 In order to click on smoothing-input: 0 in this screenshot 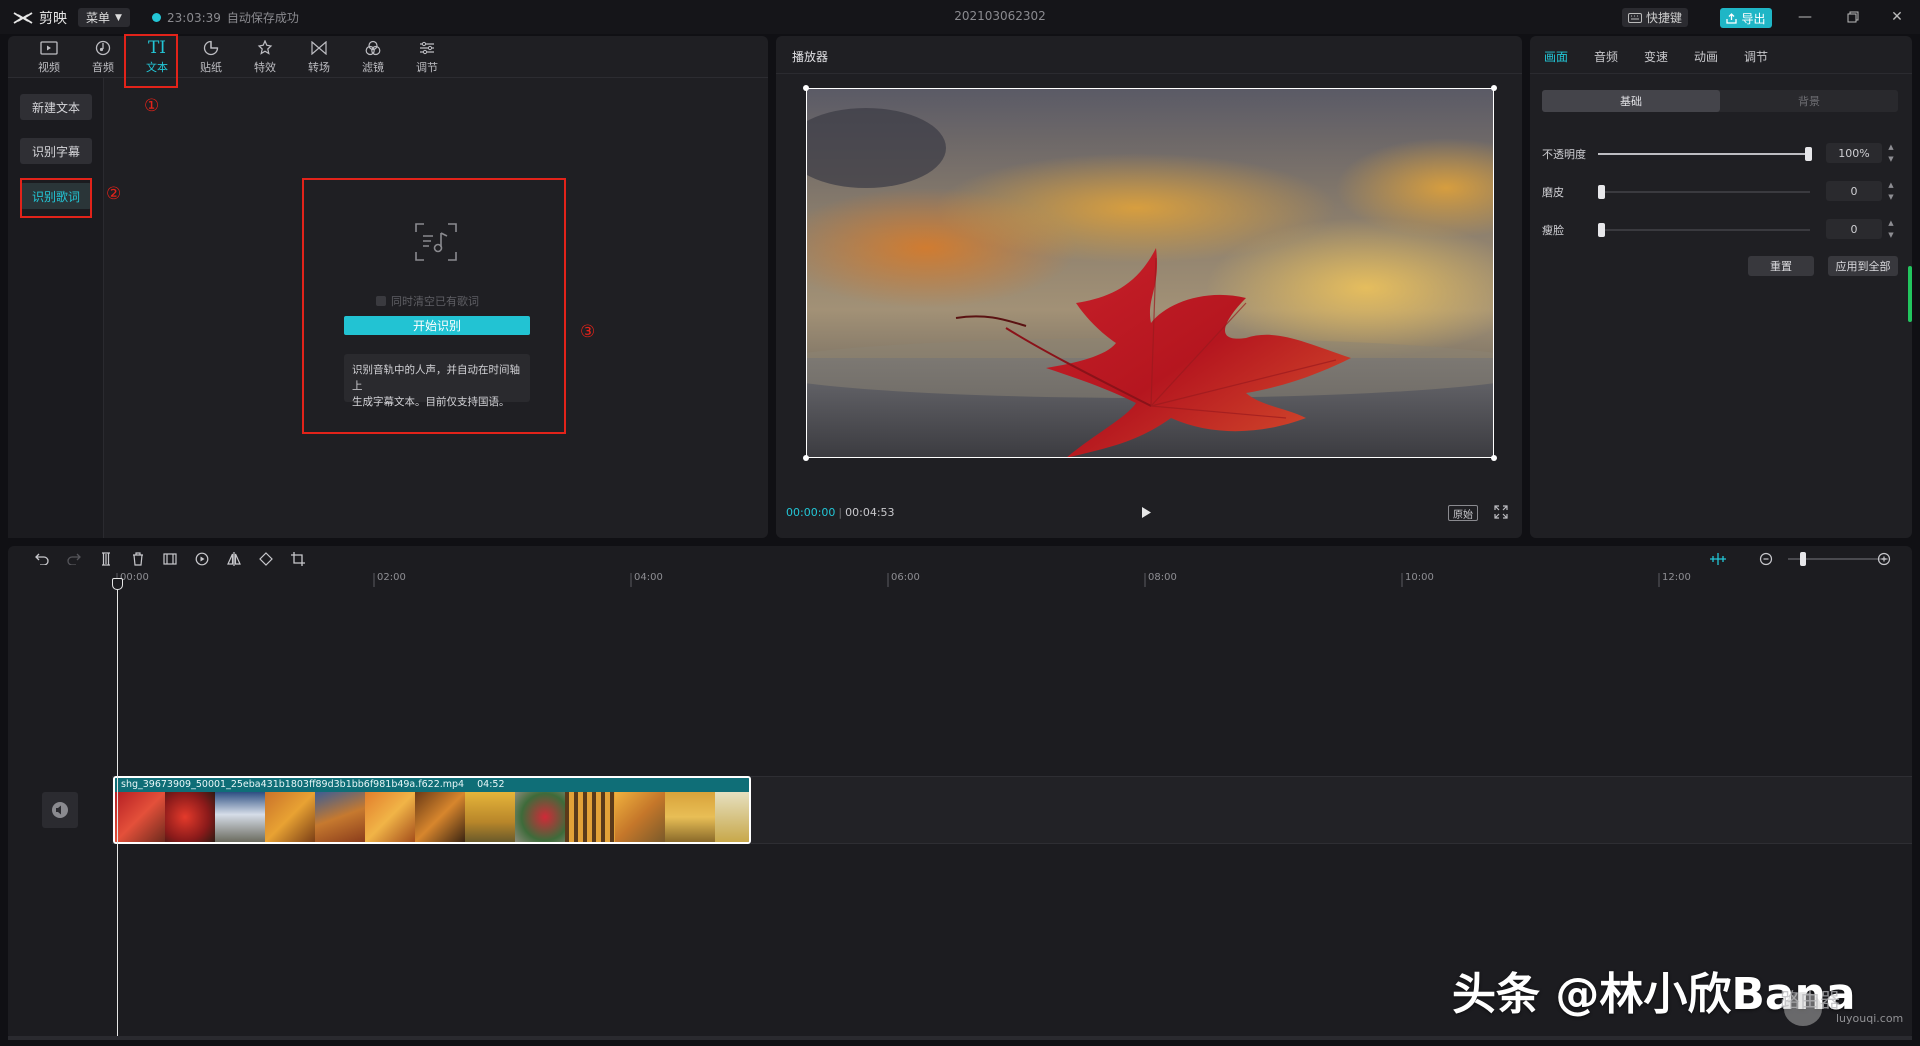, I will do `click(1854, 191)`.